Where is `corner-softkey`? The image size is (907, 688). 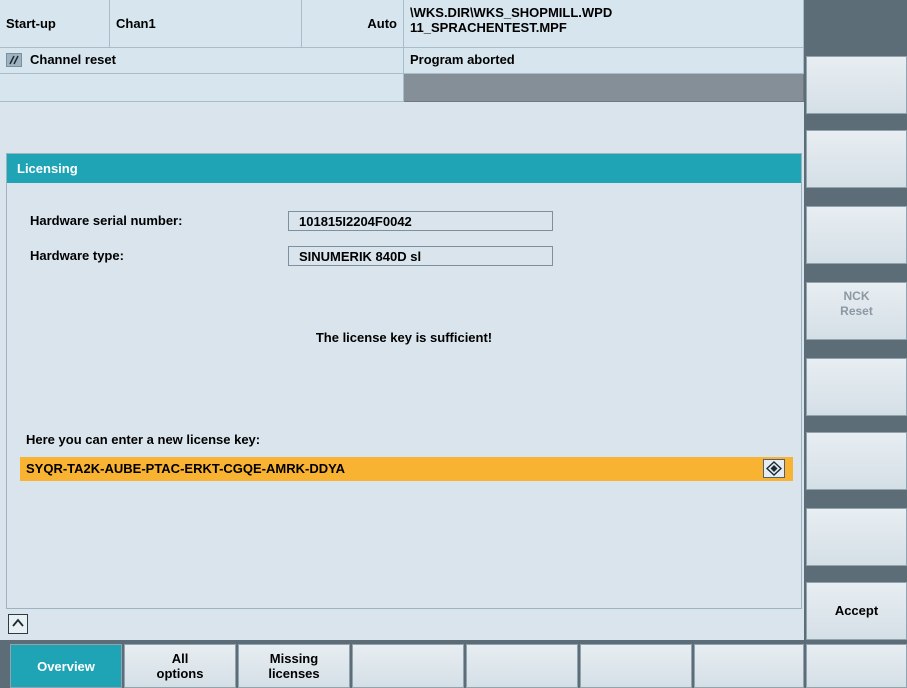
corner-softkey is located at coordinates (856, 666).